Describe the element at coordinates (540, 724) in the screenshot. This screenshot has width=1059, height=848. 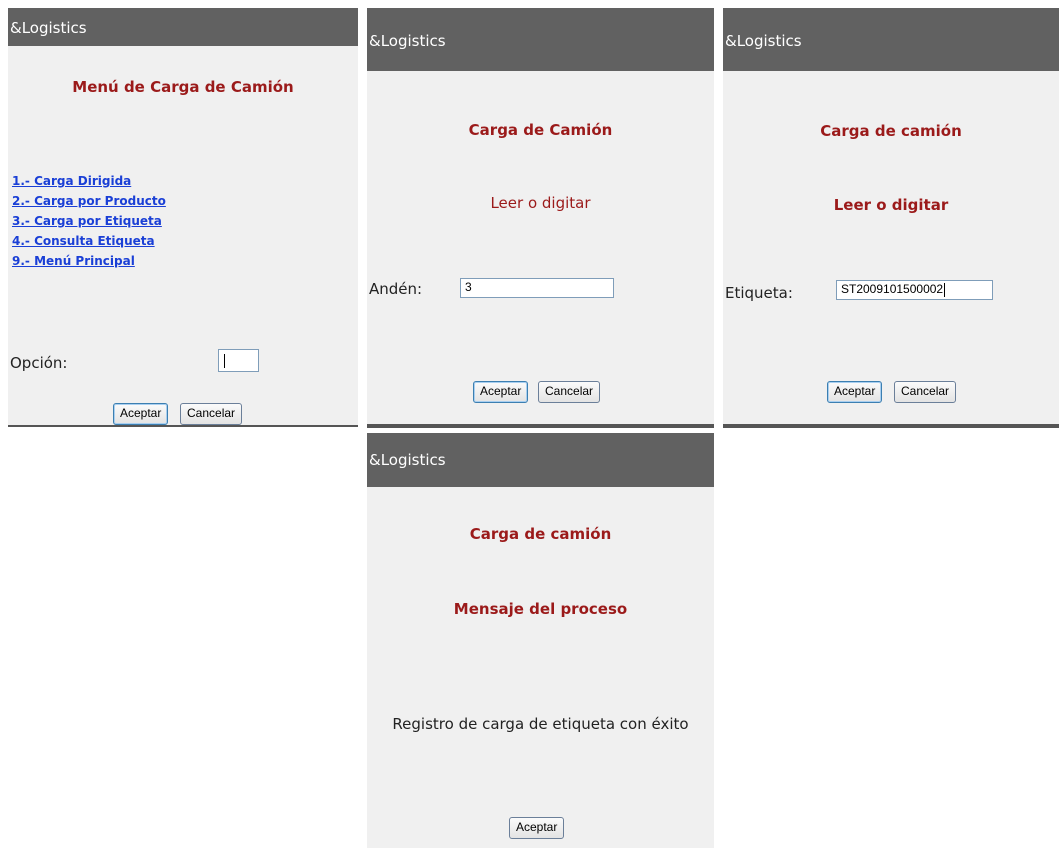
I see `process-message: Registro de carga de etiqueta con éxito` at that location.